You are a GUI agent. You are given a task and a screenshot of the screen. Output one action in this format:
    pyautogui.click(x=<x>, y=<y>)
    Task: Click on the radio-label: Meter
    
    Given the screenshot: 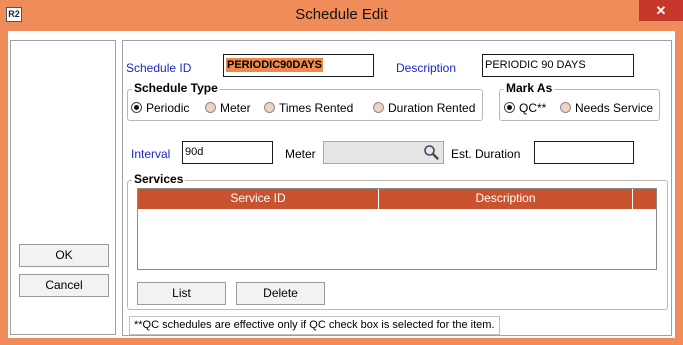 What is the action you would take?
    pyautogui.click(x=235, y=108)
    